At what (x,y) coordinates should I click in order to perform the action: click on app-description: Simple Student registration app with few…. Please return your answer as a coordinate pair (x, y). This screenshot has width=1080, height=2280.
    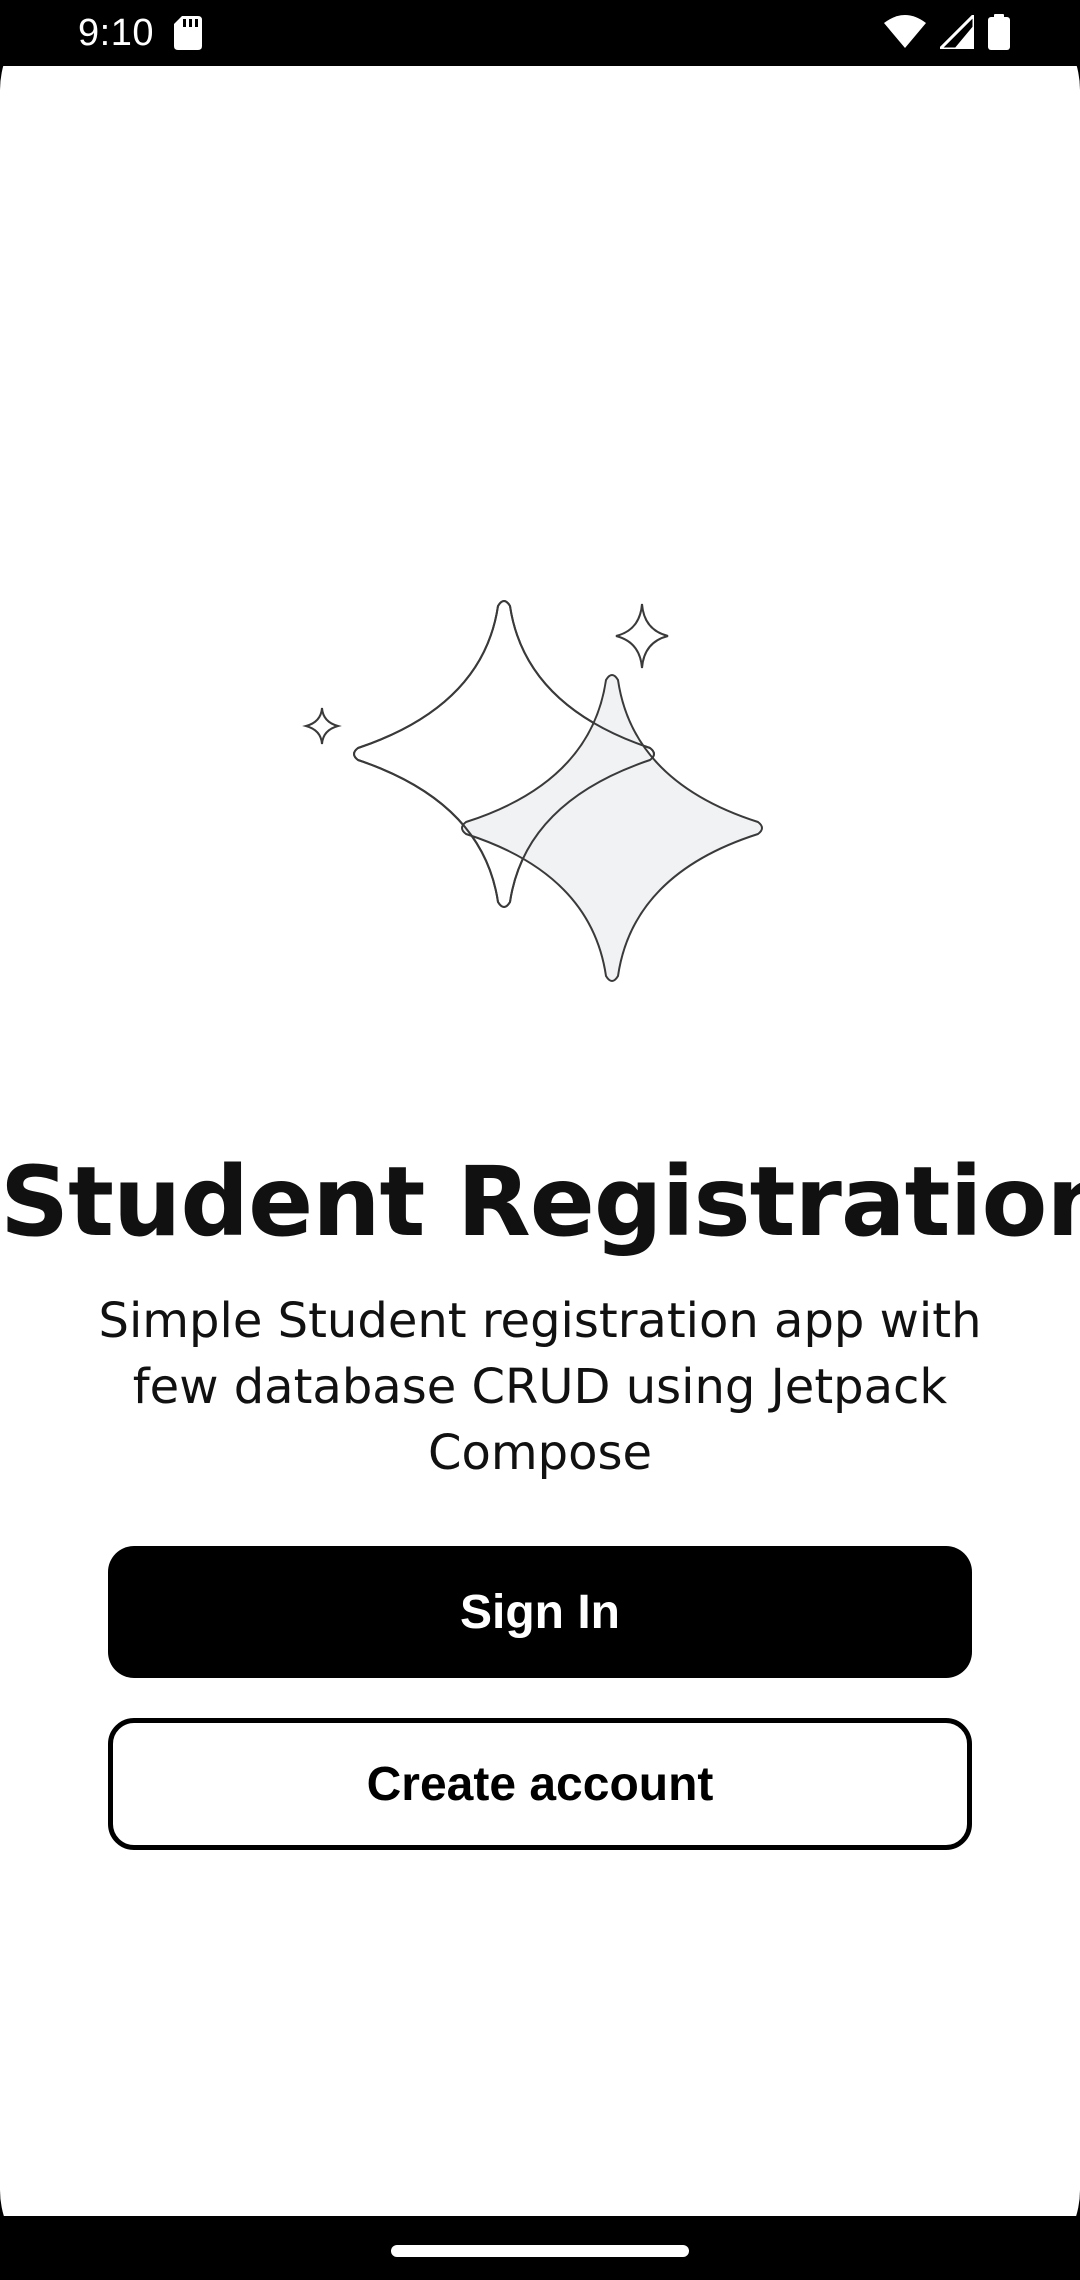
    Looking at the image, I should click on (540, 1387).